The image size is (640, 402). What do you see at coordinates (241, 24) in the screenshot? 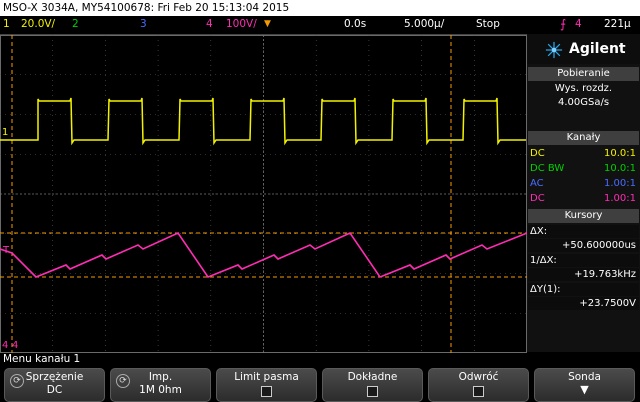
I see `ch4-scale: 100V/` at bounding box center [241, 24].